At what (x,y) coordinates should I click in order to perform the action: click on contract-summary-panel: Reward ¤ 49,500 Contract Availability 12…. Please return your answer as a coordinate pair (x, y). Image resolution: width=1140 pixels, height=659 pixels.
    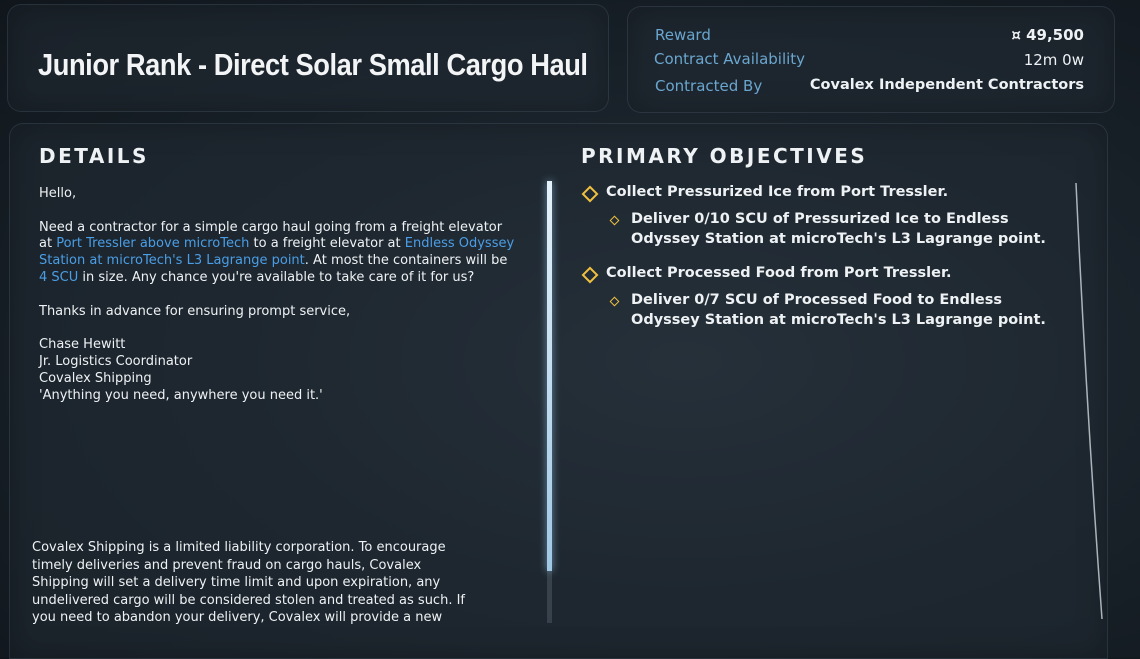
    Looking at the image, I should click on (871, 59).